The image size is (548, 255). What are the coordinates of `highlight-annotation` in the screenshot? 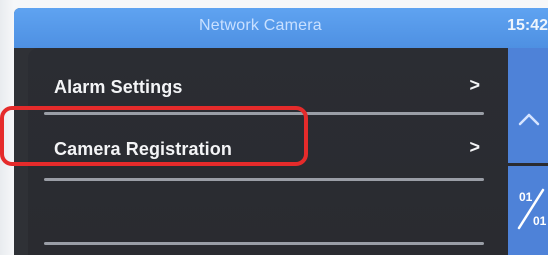 It's located at (154, 136).